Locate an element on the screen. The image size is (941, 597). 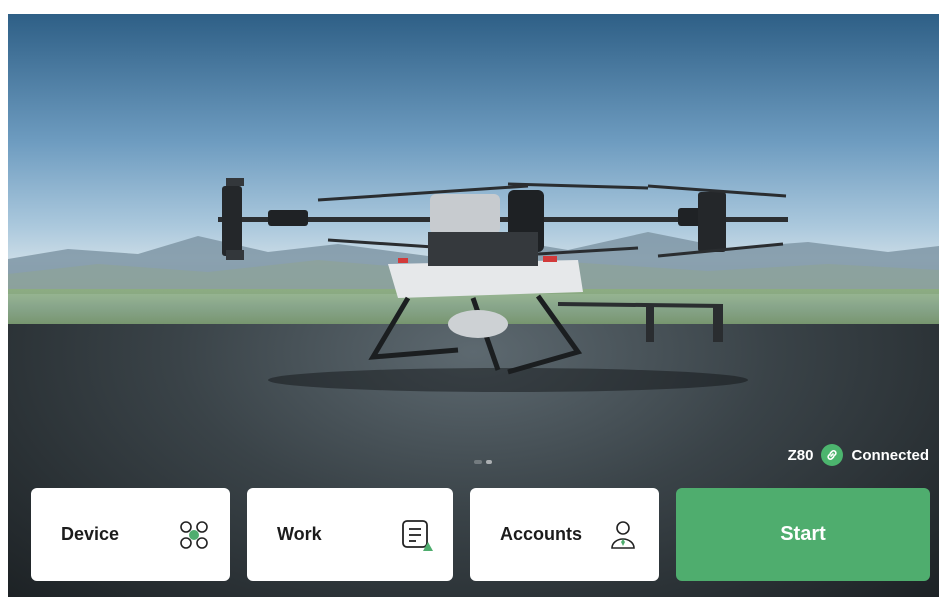
model-name: Z80 is located at coordinates (800, 455).